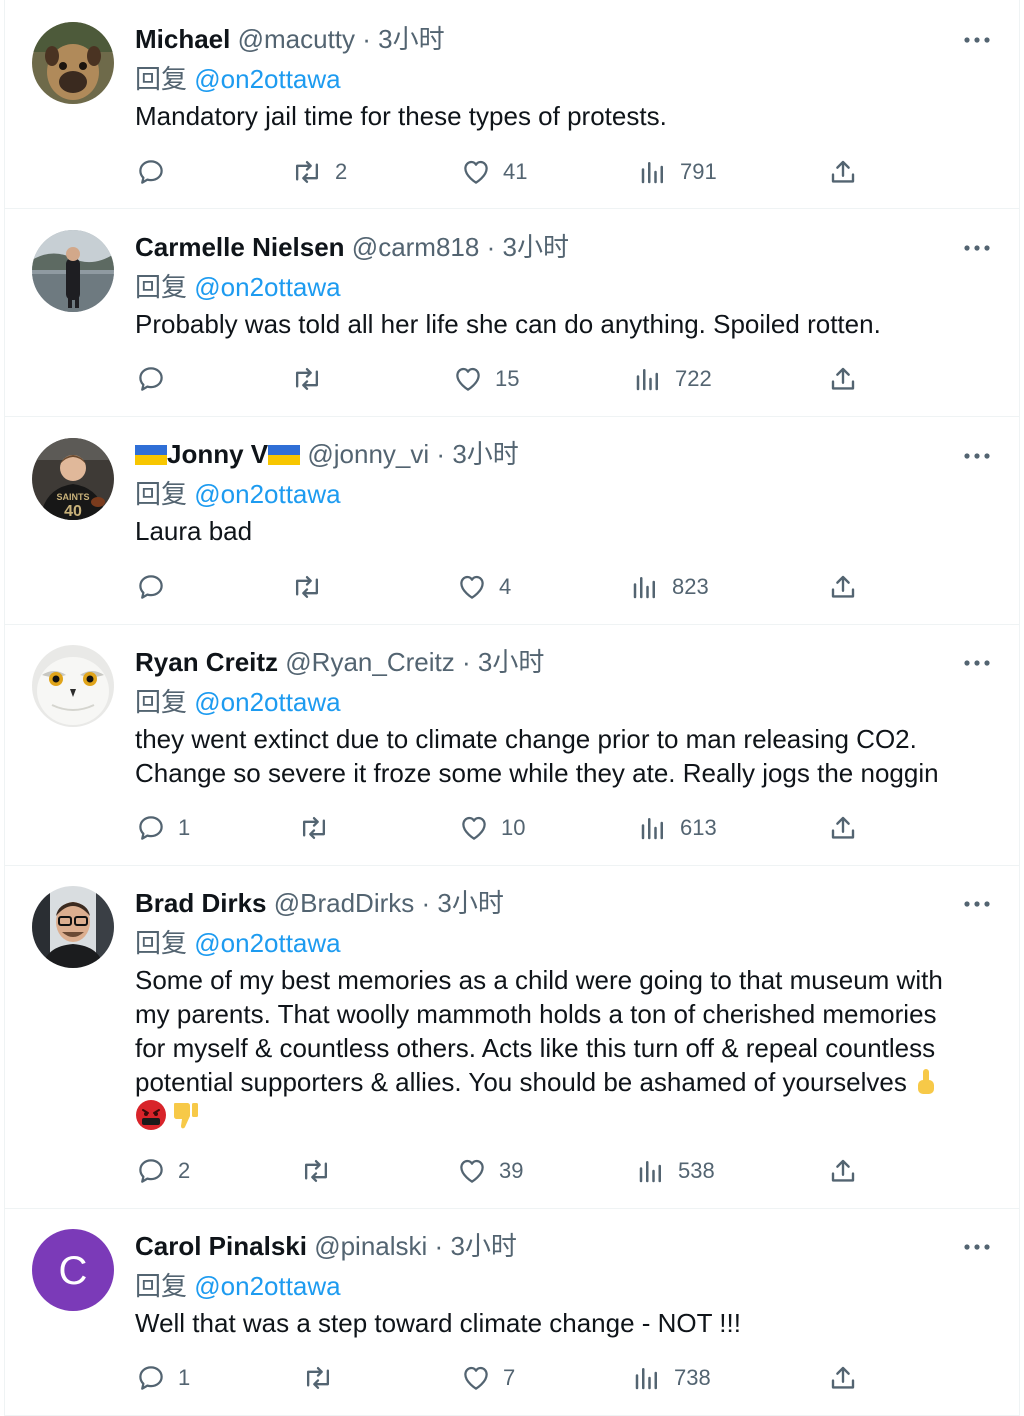  What do you see at coordinates (201, 903) in the screenshot?
I see `author-name: Brad Dirks` at bounding box center [201, 903].